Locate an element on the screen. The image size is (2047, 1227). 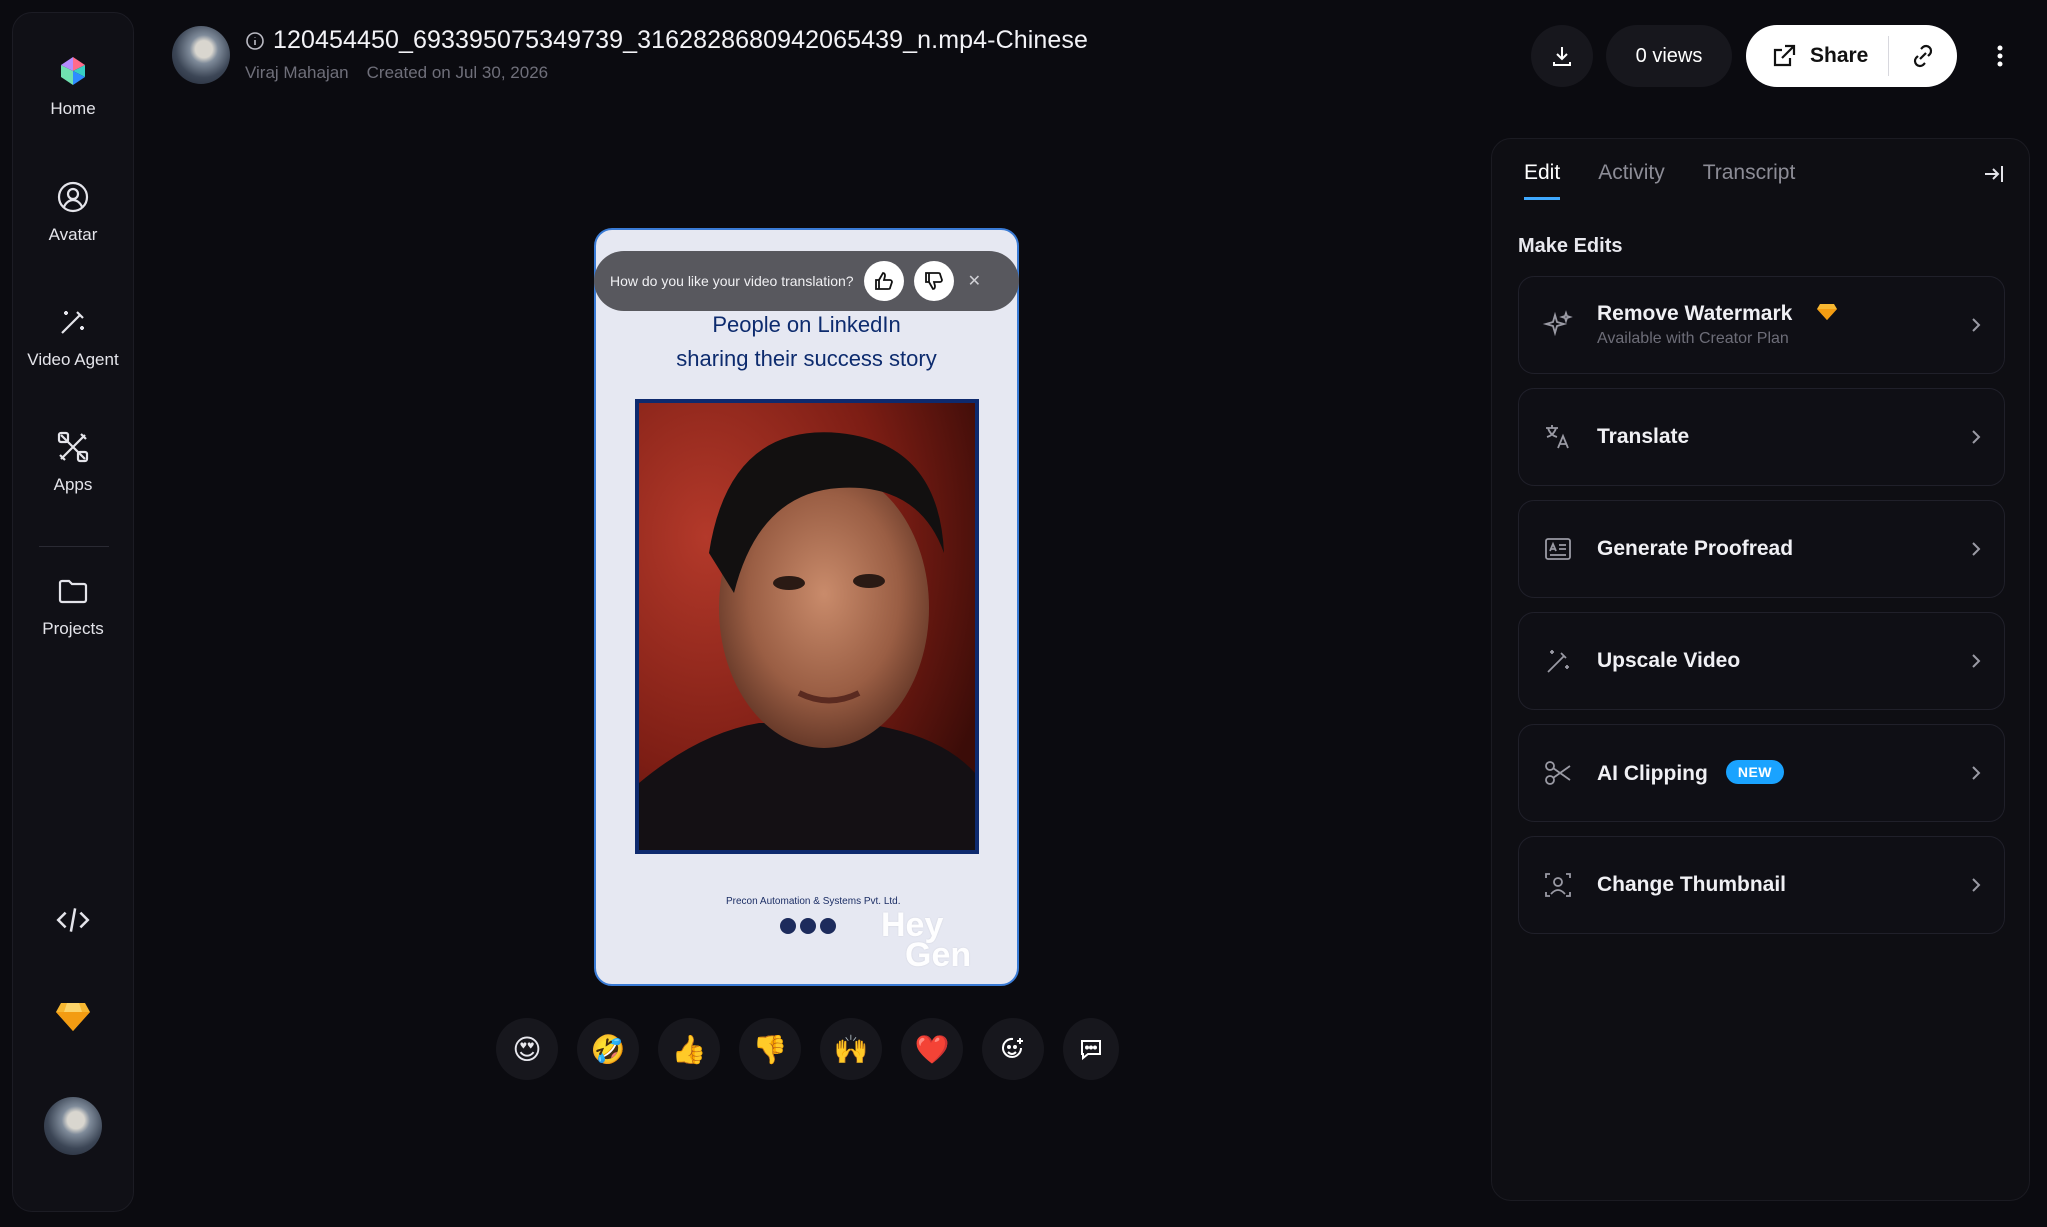
magic-wand-icon is located at coordinates (1558, 661).